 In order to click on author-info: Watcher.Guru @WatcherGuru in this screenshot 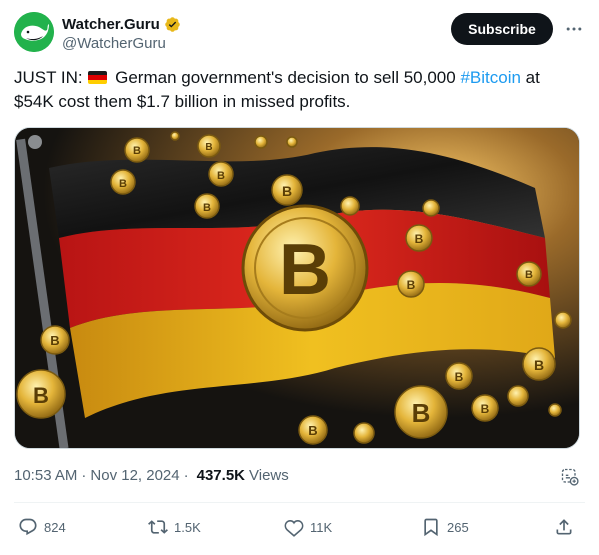, I will do `click(121, 33)`.